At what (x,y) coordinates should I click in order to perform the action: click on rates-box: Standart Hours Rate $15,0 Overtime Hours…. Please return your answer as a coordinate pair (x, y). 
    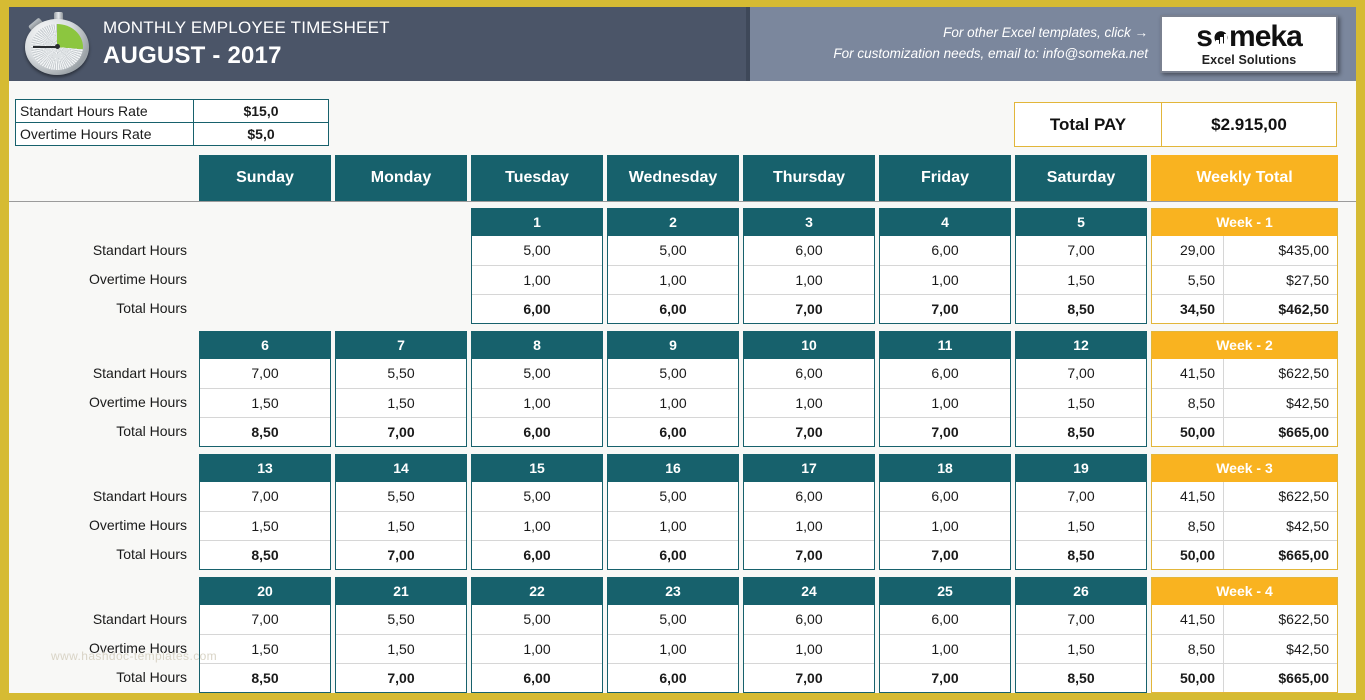
    Looking at the image, I should click on (172, 122).